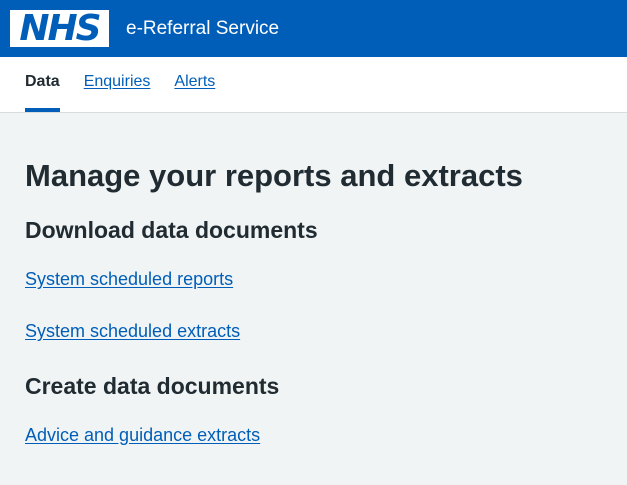  What do you see at coordinates (194, 92) in the screenshot?
I see `tab-alerts: Alerts` at bounding box center [194, 92].